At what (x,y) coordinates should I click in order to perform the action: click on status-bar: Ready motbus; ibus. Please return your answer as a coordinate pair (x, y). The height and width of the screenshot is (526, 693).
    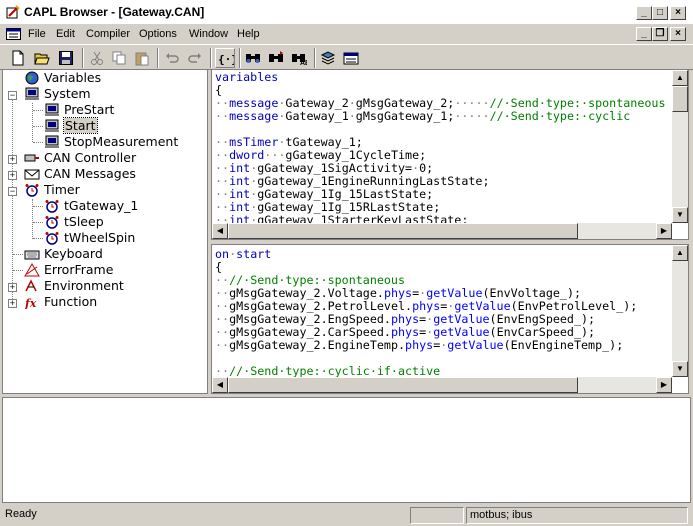
    Looking at the image, I should click on (346, 515).